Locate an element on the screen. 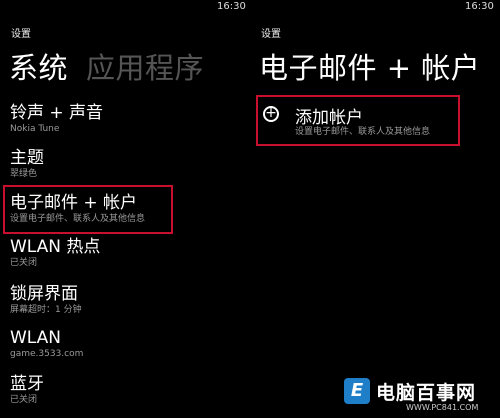 This screenshot has width=500, height=418. list-item-subtitle: 翠绿色 is located at coordinates (24, 174).